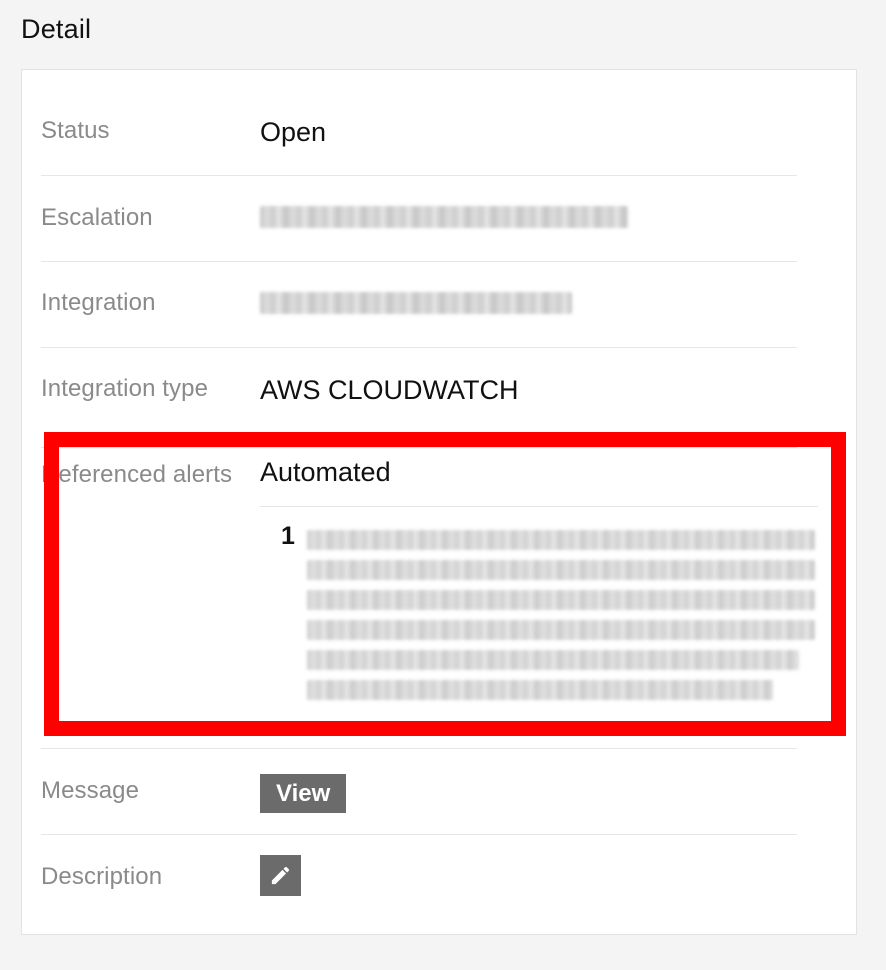 The image size is (886, 970). Describe the element at coordinates (562, 620) in the screenshot. I see `referenced-alert-text-redacted` at that location.